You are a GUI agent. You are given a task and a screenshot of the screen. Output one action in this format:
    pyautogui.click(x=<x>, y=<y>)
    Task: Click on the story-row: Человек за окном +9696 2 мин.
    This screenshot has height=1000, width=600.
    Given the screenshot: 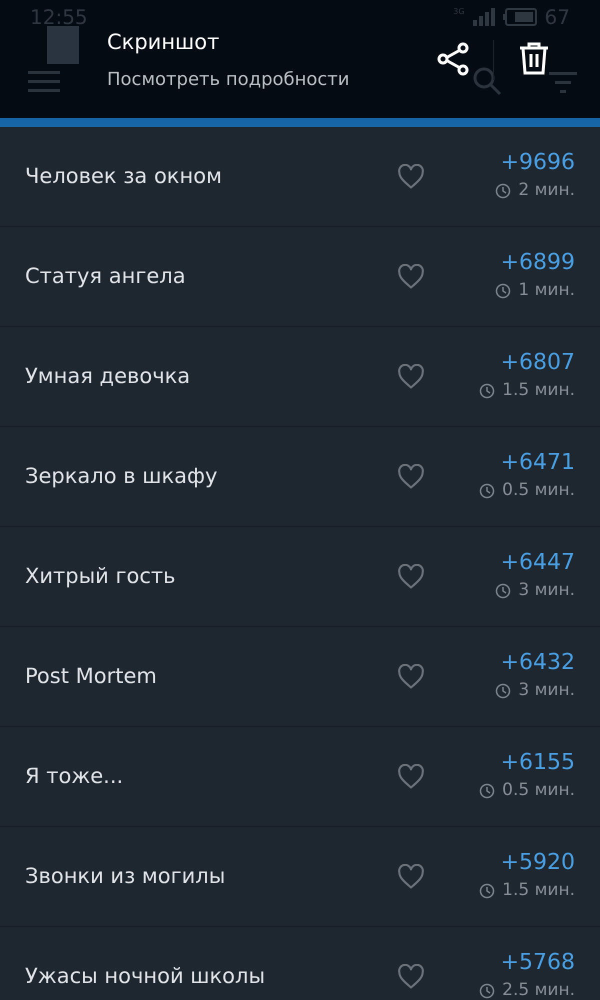 What is the action you would take?
    pyautogui.click(x=300, y=177)
    